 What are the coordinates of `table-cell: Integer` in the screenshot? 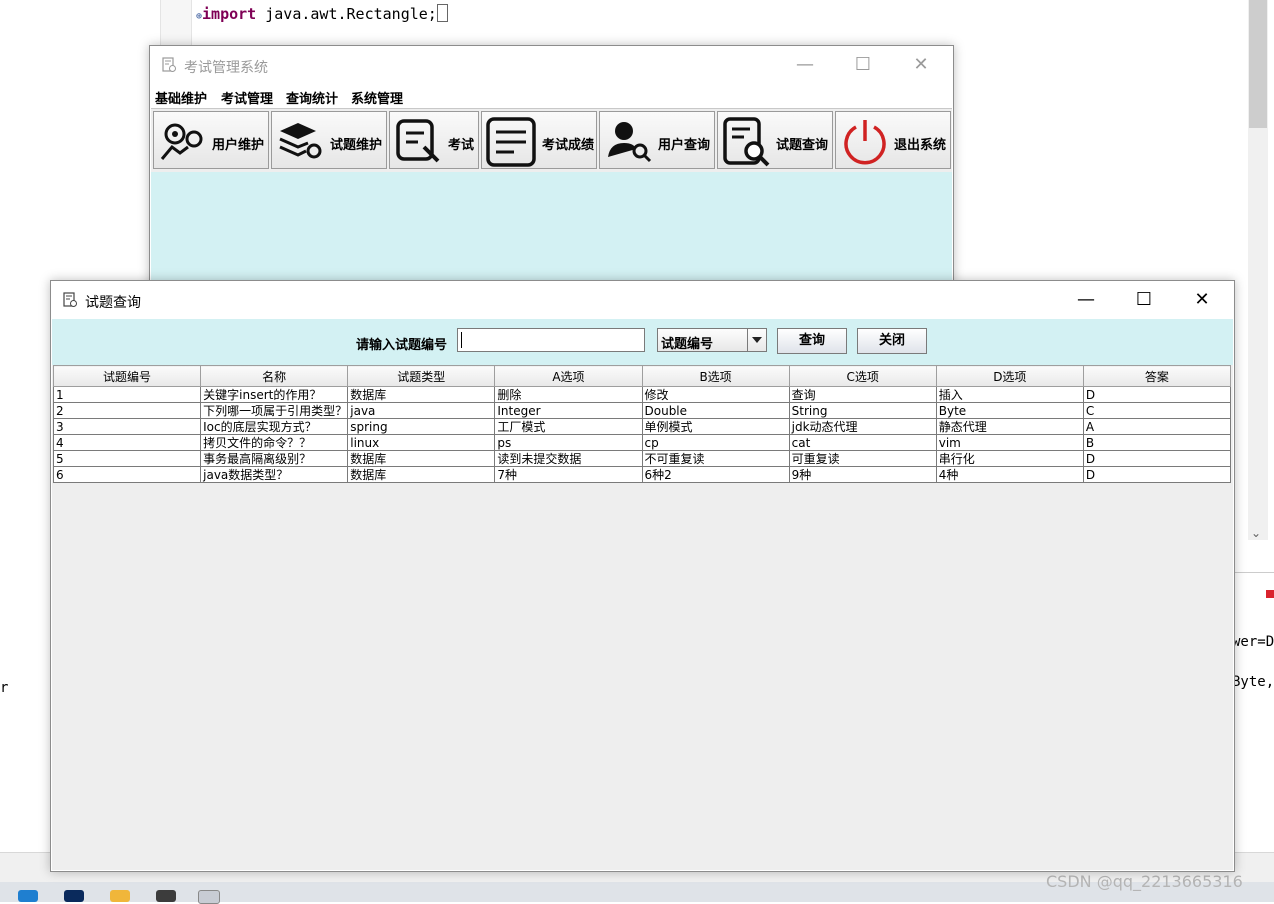 It's located at (568, 410).